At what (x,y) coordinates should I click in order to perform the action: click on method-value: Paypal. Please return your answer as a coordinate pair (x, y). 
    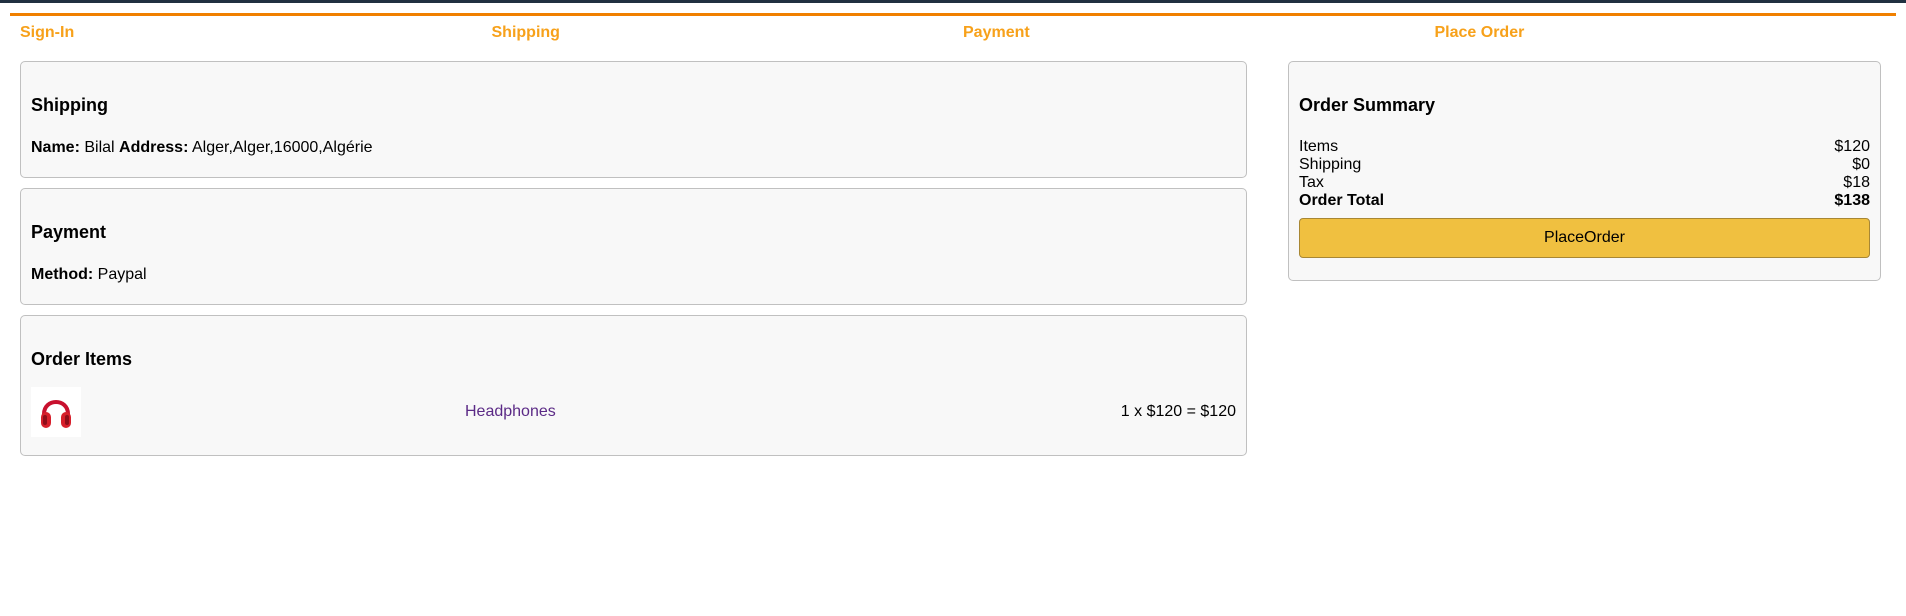
    Looking at the image, I should click on (122, 274).